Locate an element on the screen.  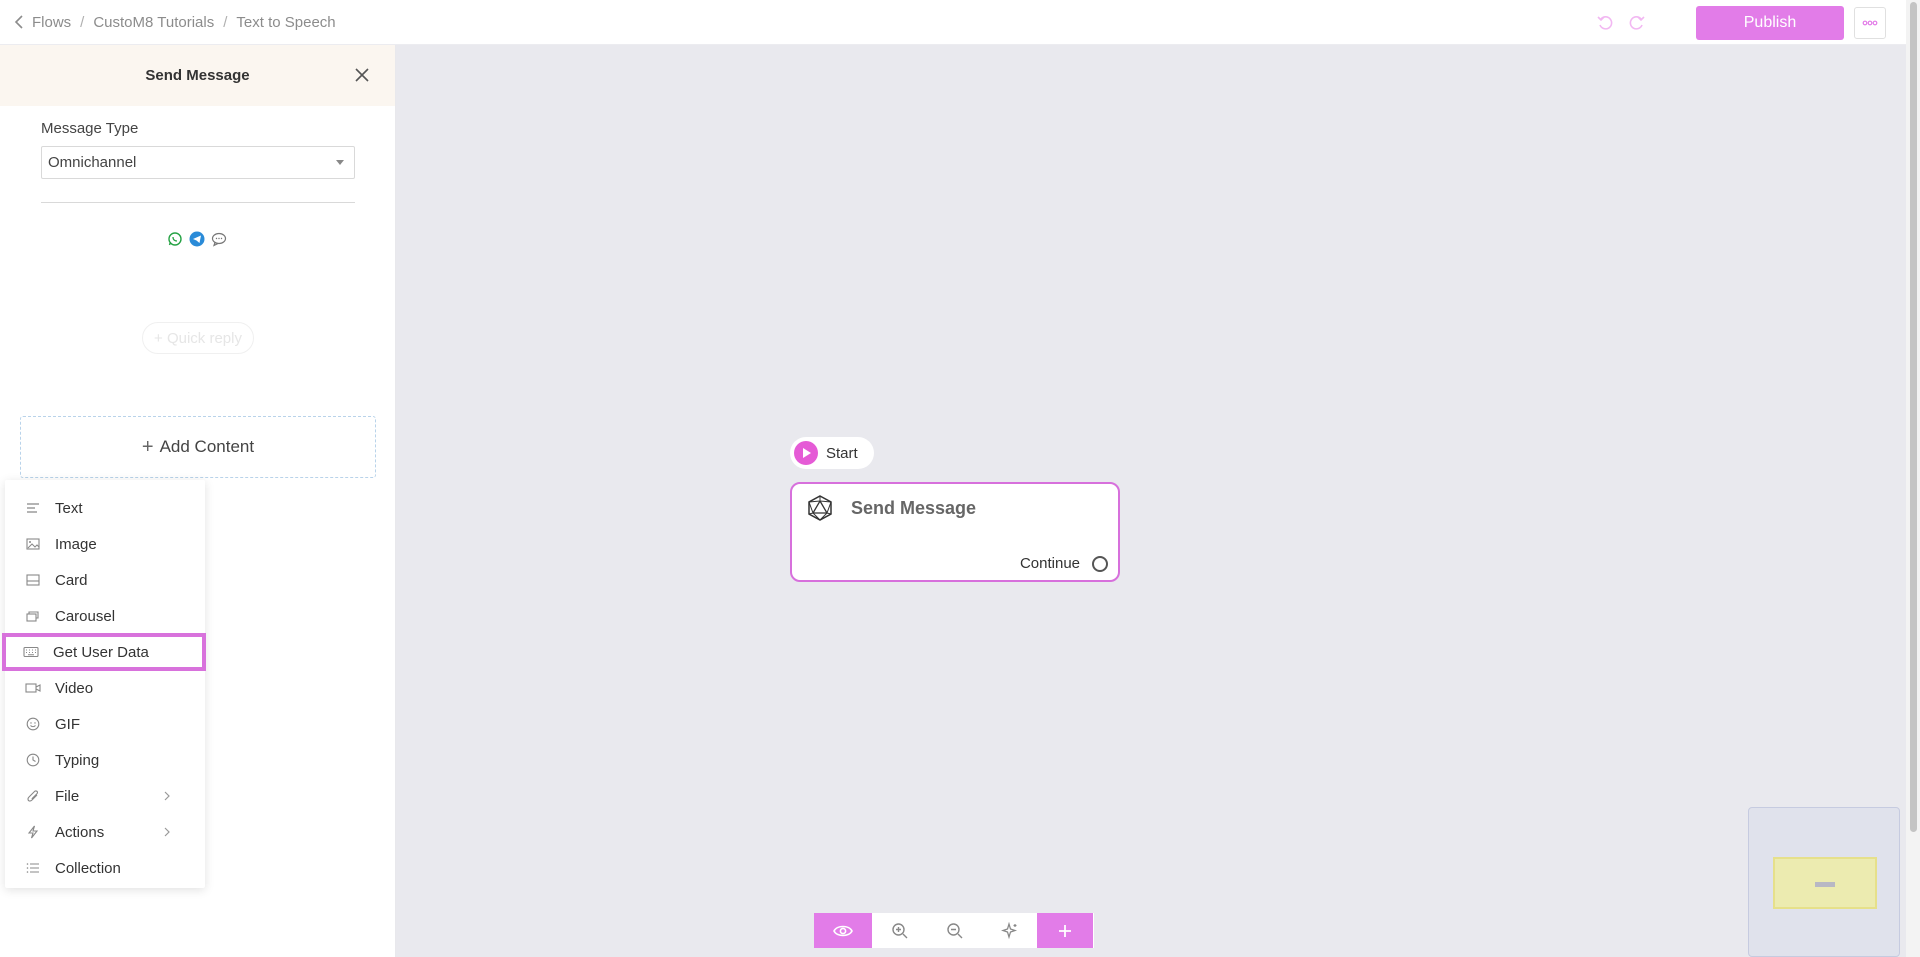
channel-icons is located at coordinates (197, 239).